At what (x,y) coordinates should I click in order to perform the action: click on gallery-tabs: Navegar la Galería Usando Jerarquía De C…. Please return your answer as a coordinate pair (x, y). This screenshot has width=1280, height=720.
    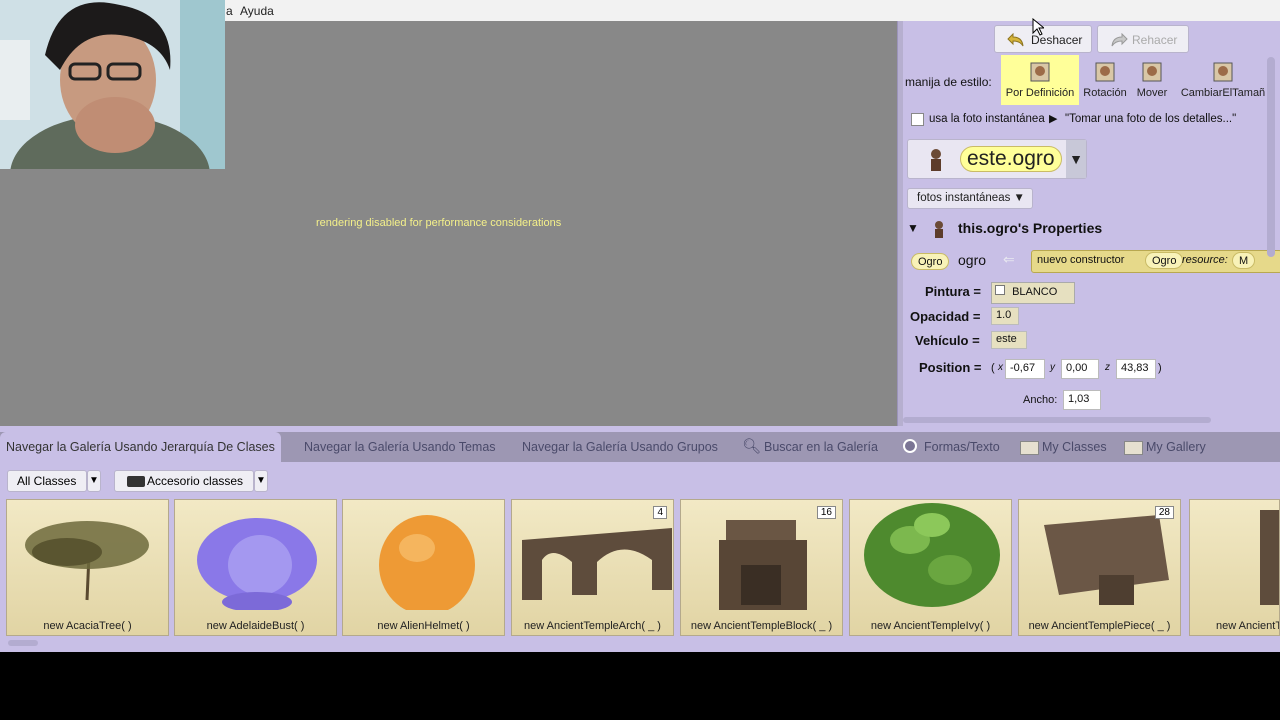
    Looking at the image, I should click on (640, 447).